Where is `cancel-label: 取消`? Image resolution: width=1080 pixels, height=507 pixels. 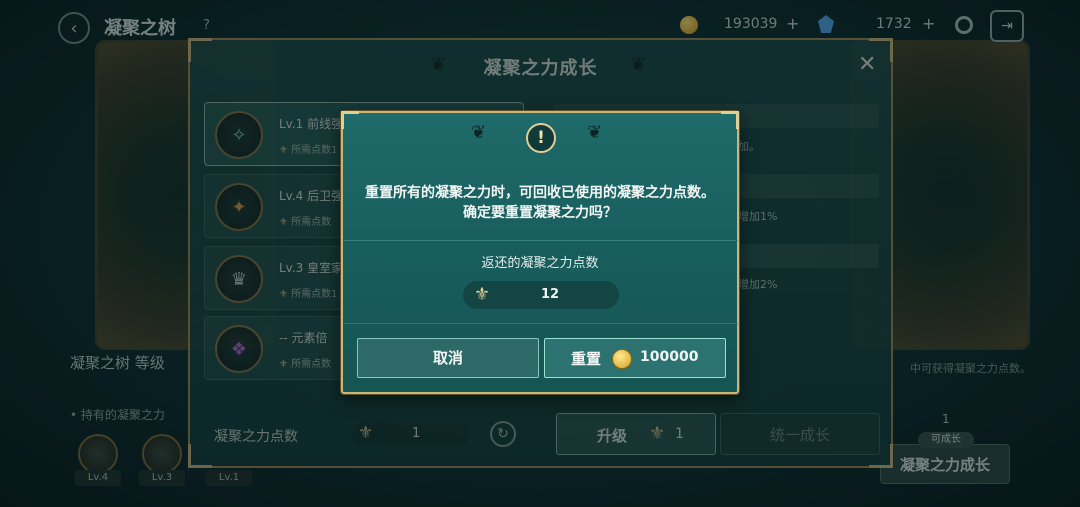
cancel-label: 取消 is located at coordinates (447, 358).